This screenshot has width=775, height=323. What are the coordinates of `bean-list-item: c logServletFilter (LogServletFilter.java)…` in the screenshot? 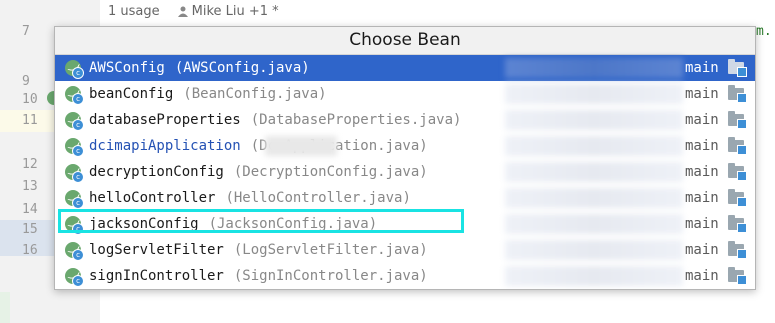 It's located at (405, 250).